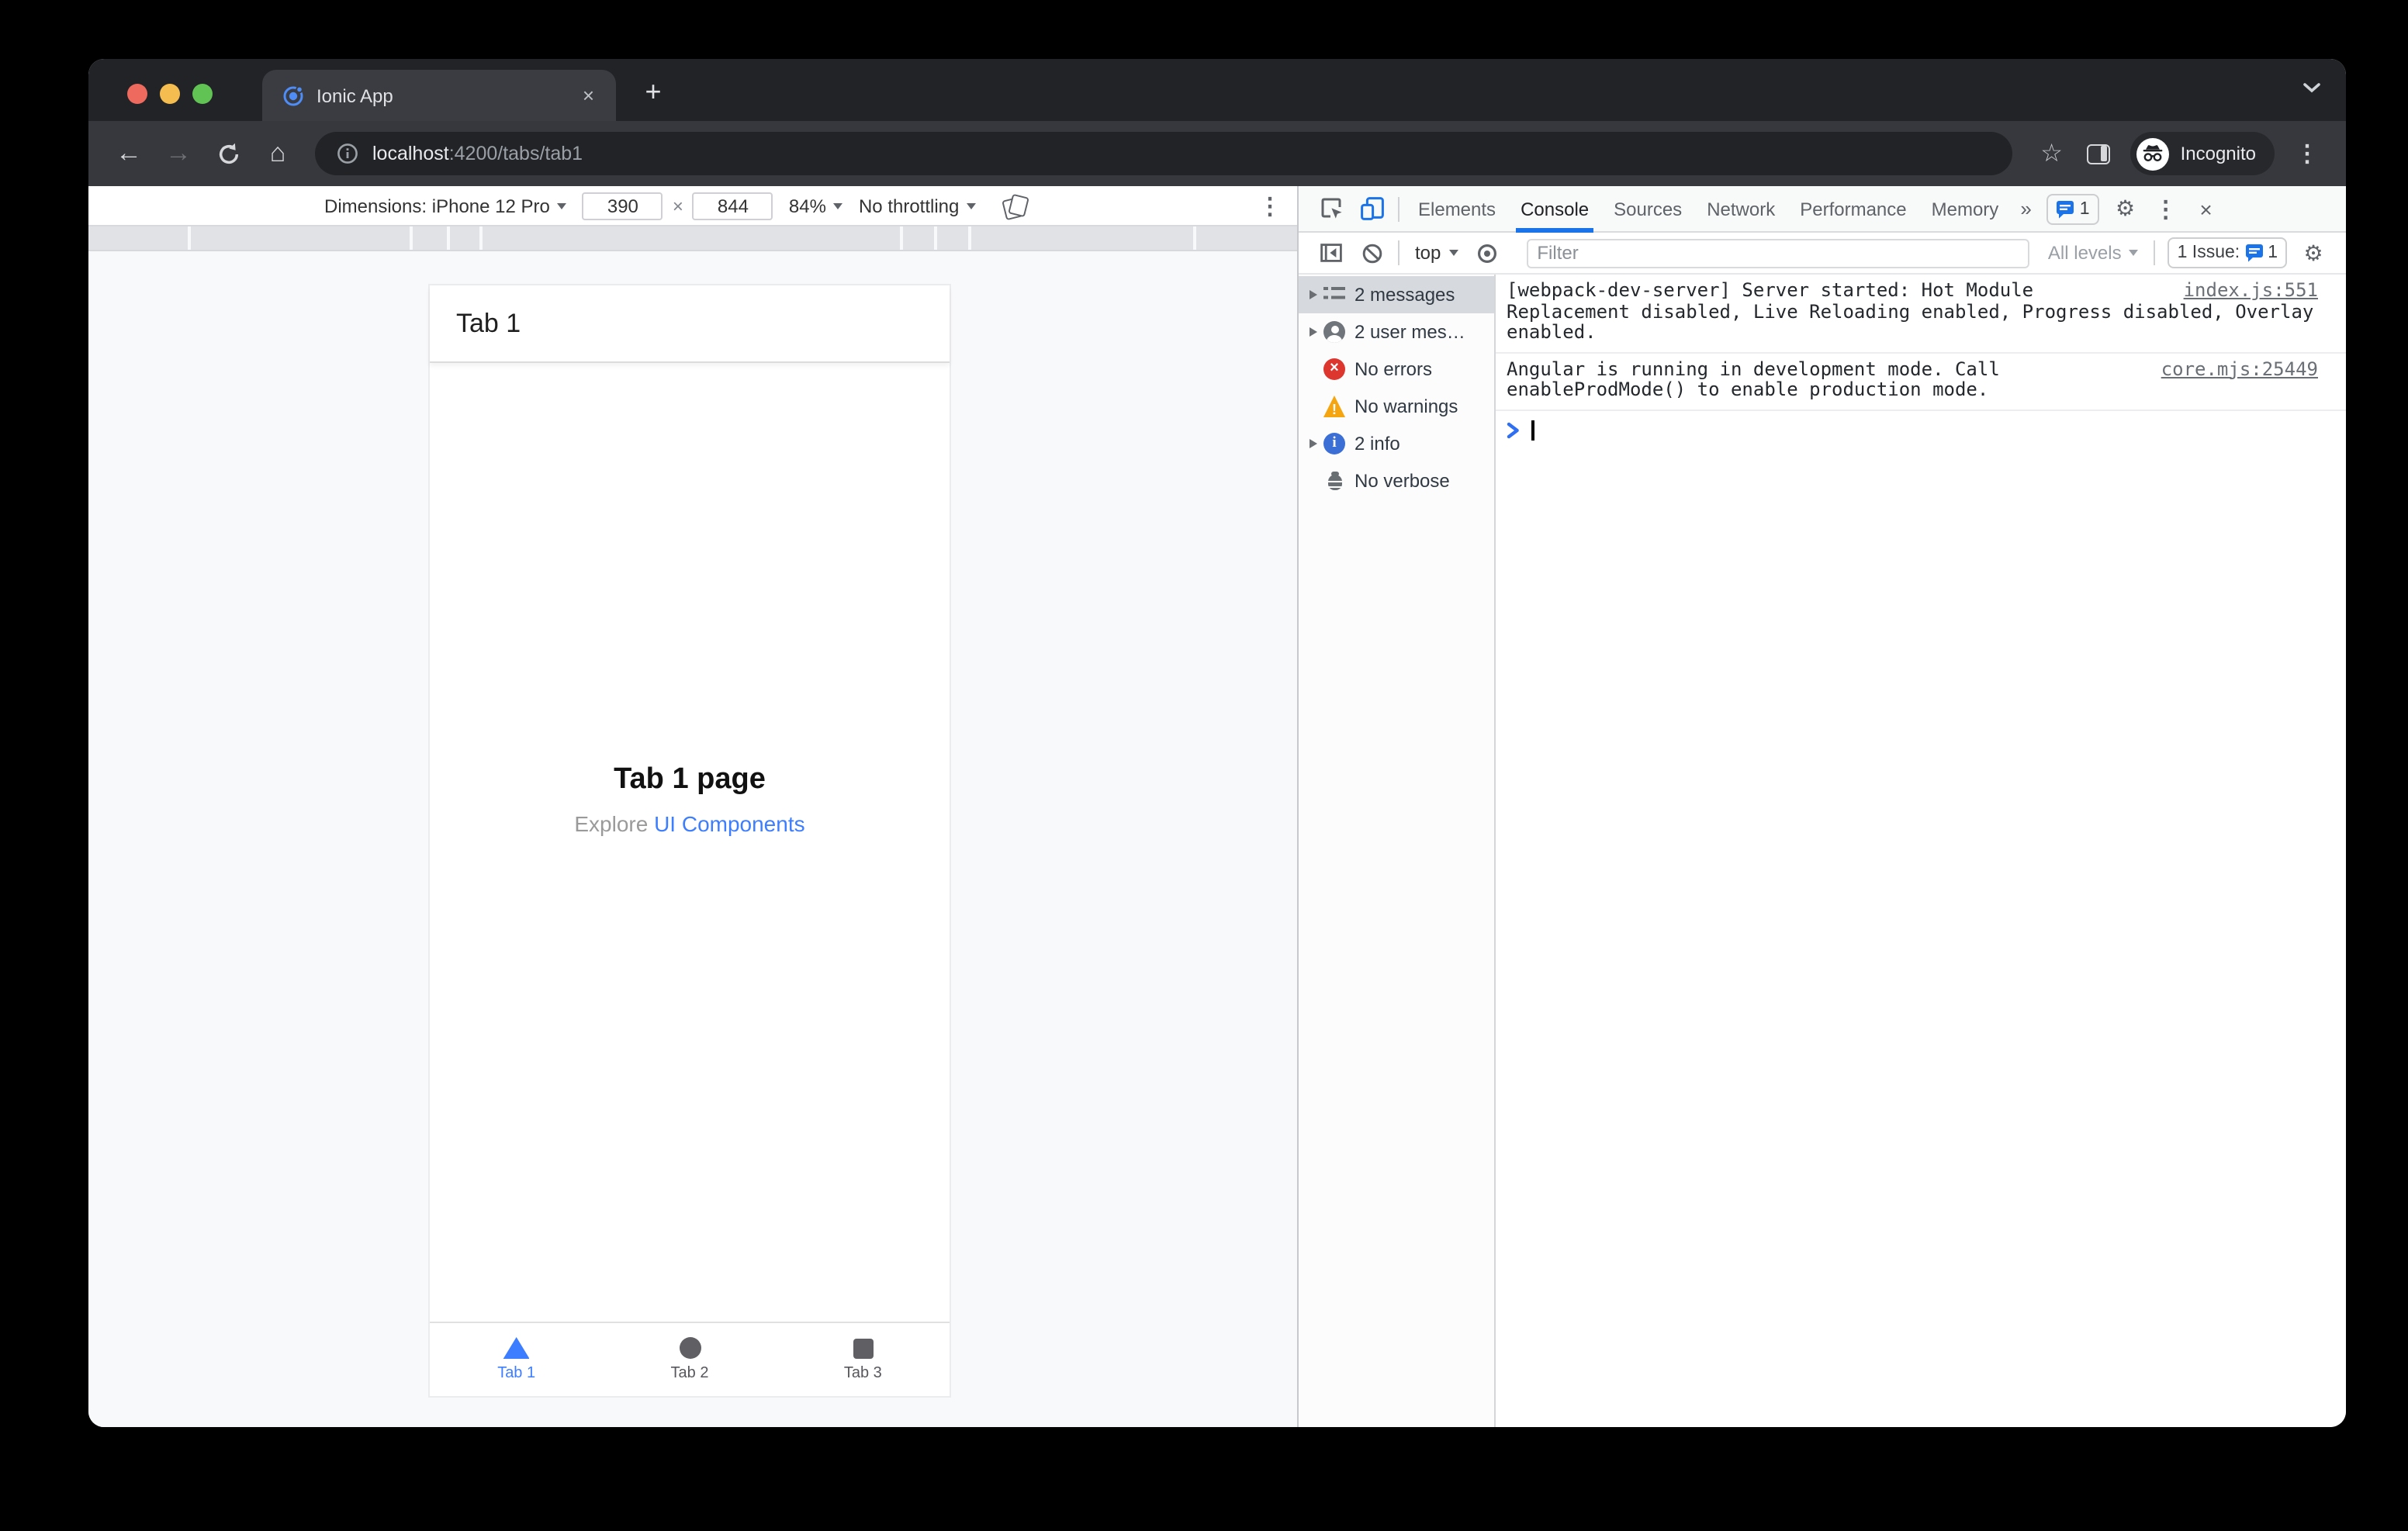 The width and height of the screenshot is (2408, 1531). Describe the element at coordinates (1371, 253) in the screenshot. I see `clear-console-icon` at that location.